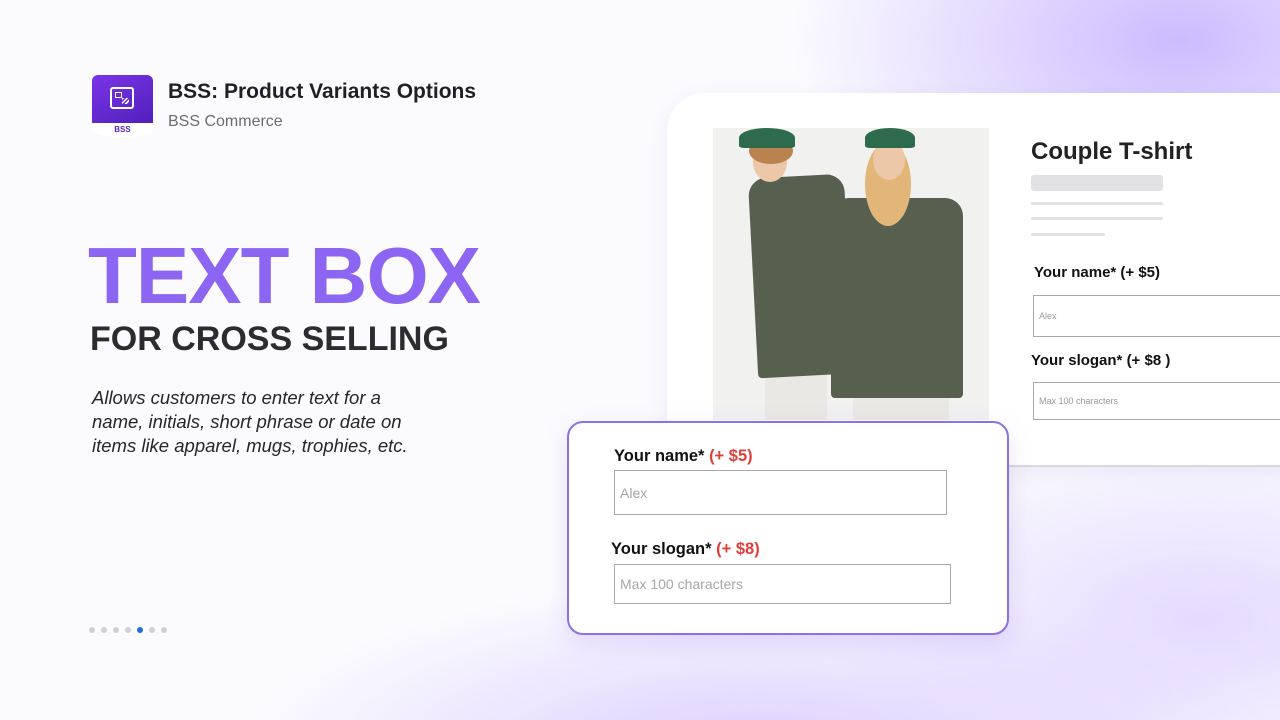 Image resolution: width=1280 pixels, height=720 pixels. I want to click on name-field-label: Your name* (+ $5), so click(683, 456).